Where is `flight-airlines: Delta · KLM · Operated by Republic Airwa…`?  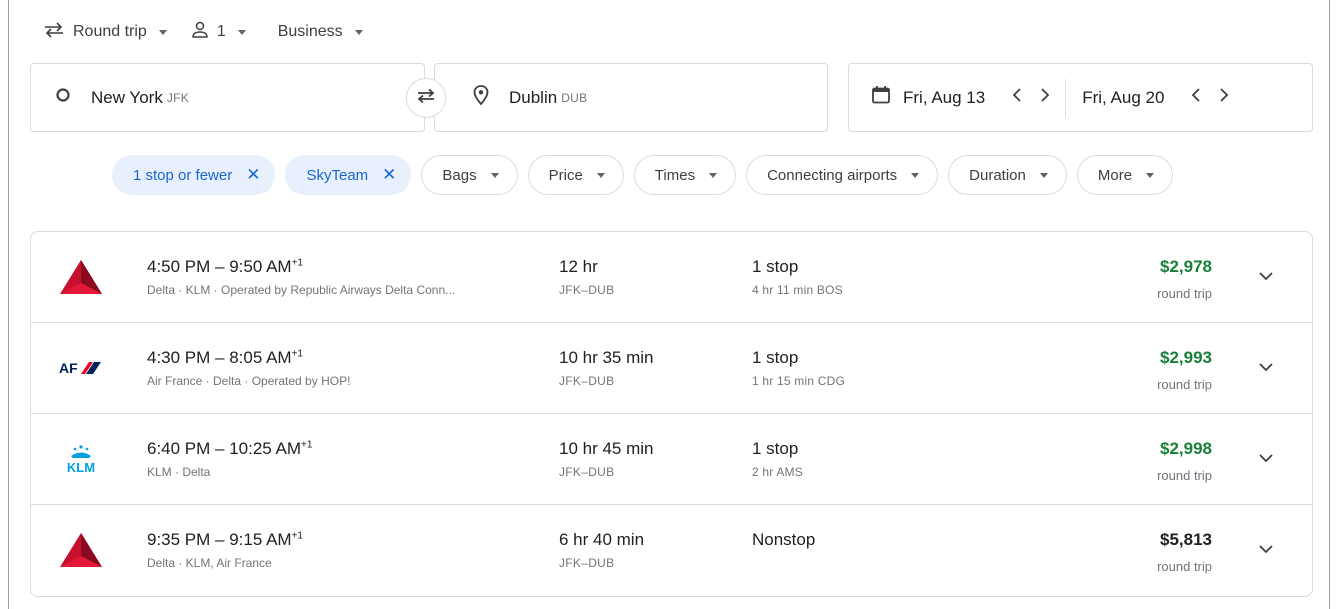 flight-airlines: Delta · KLM · Operated by Republic Airwa… is located at coordinates (301, 290).